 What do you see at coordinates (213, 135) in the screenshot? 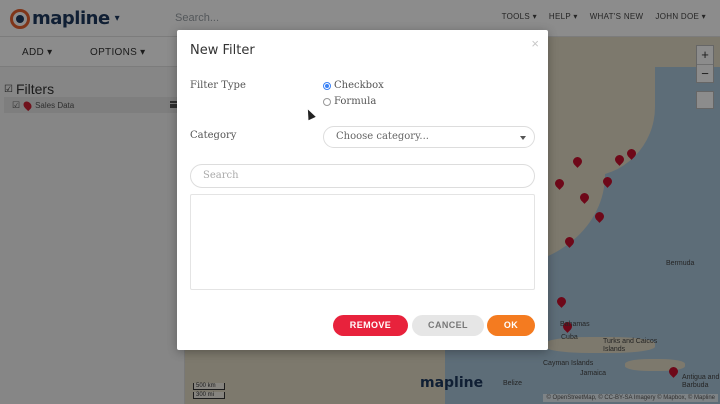
I see `category-label: Category` at bounding box center [213, 135].